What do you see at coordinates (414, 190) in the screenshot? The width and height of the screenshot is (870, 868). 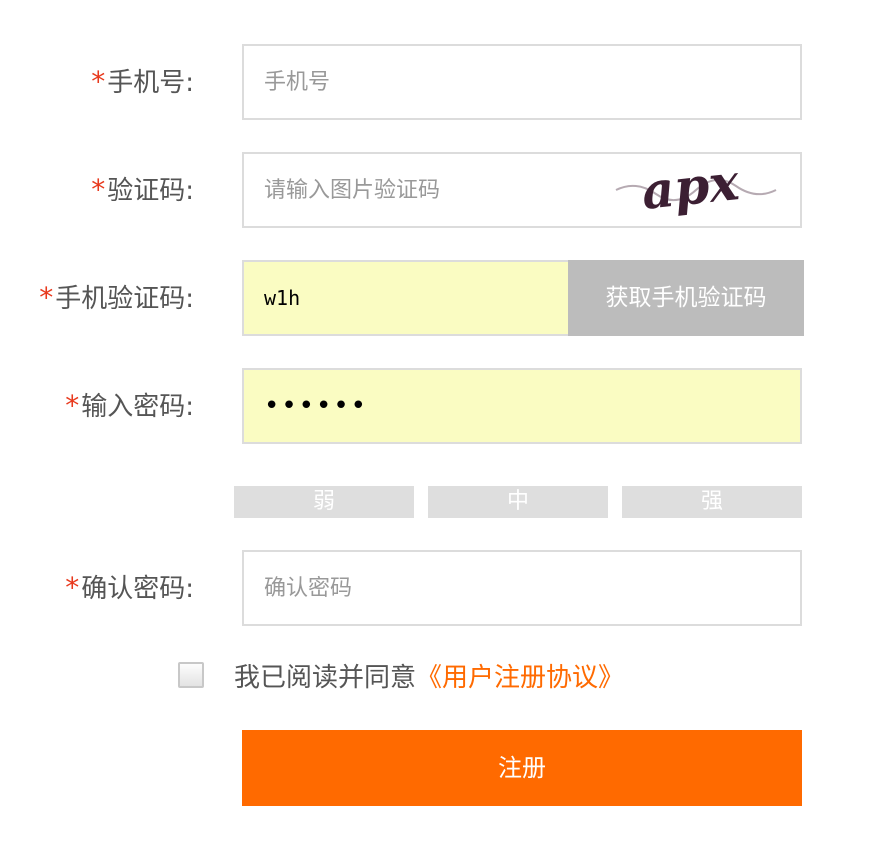 I see `captcha-input` at bounding box center [414, 190].